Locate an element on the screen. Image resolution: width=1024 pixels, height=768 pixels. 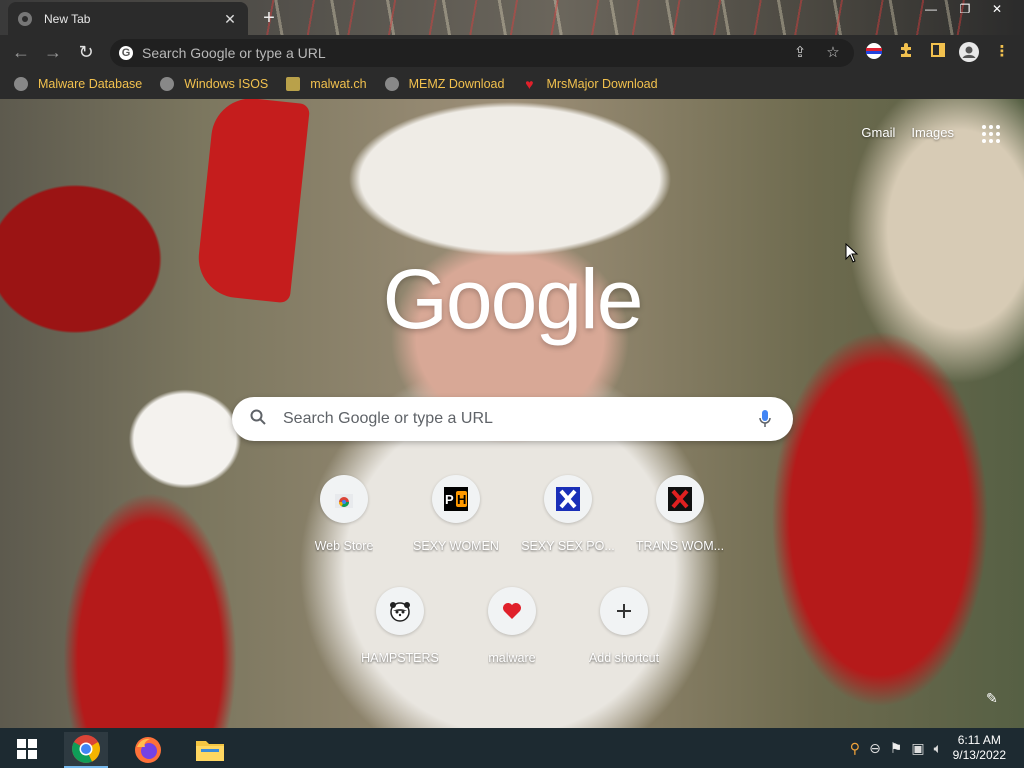
taskbar-chrome is located at coordinates (86, 750).